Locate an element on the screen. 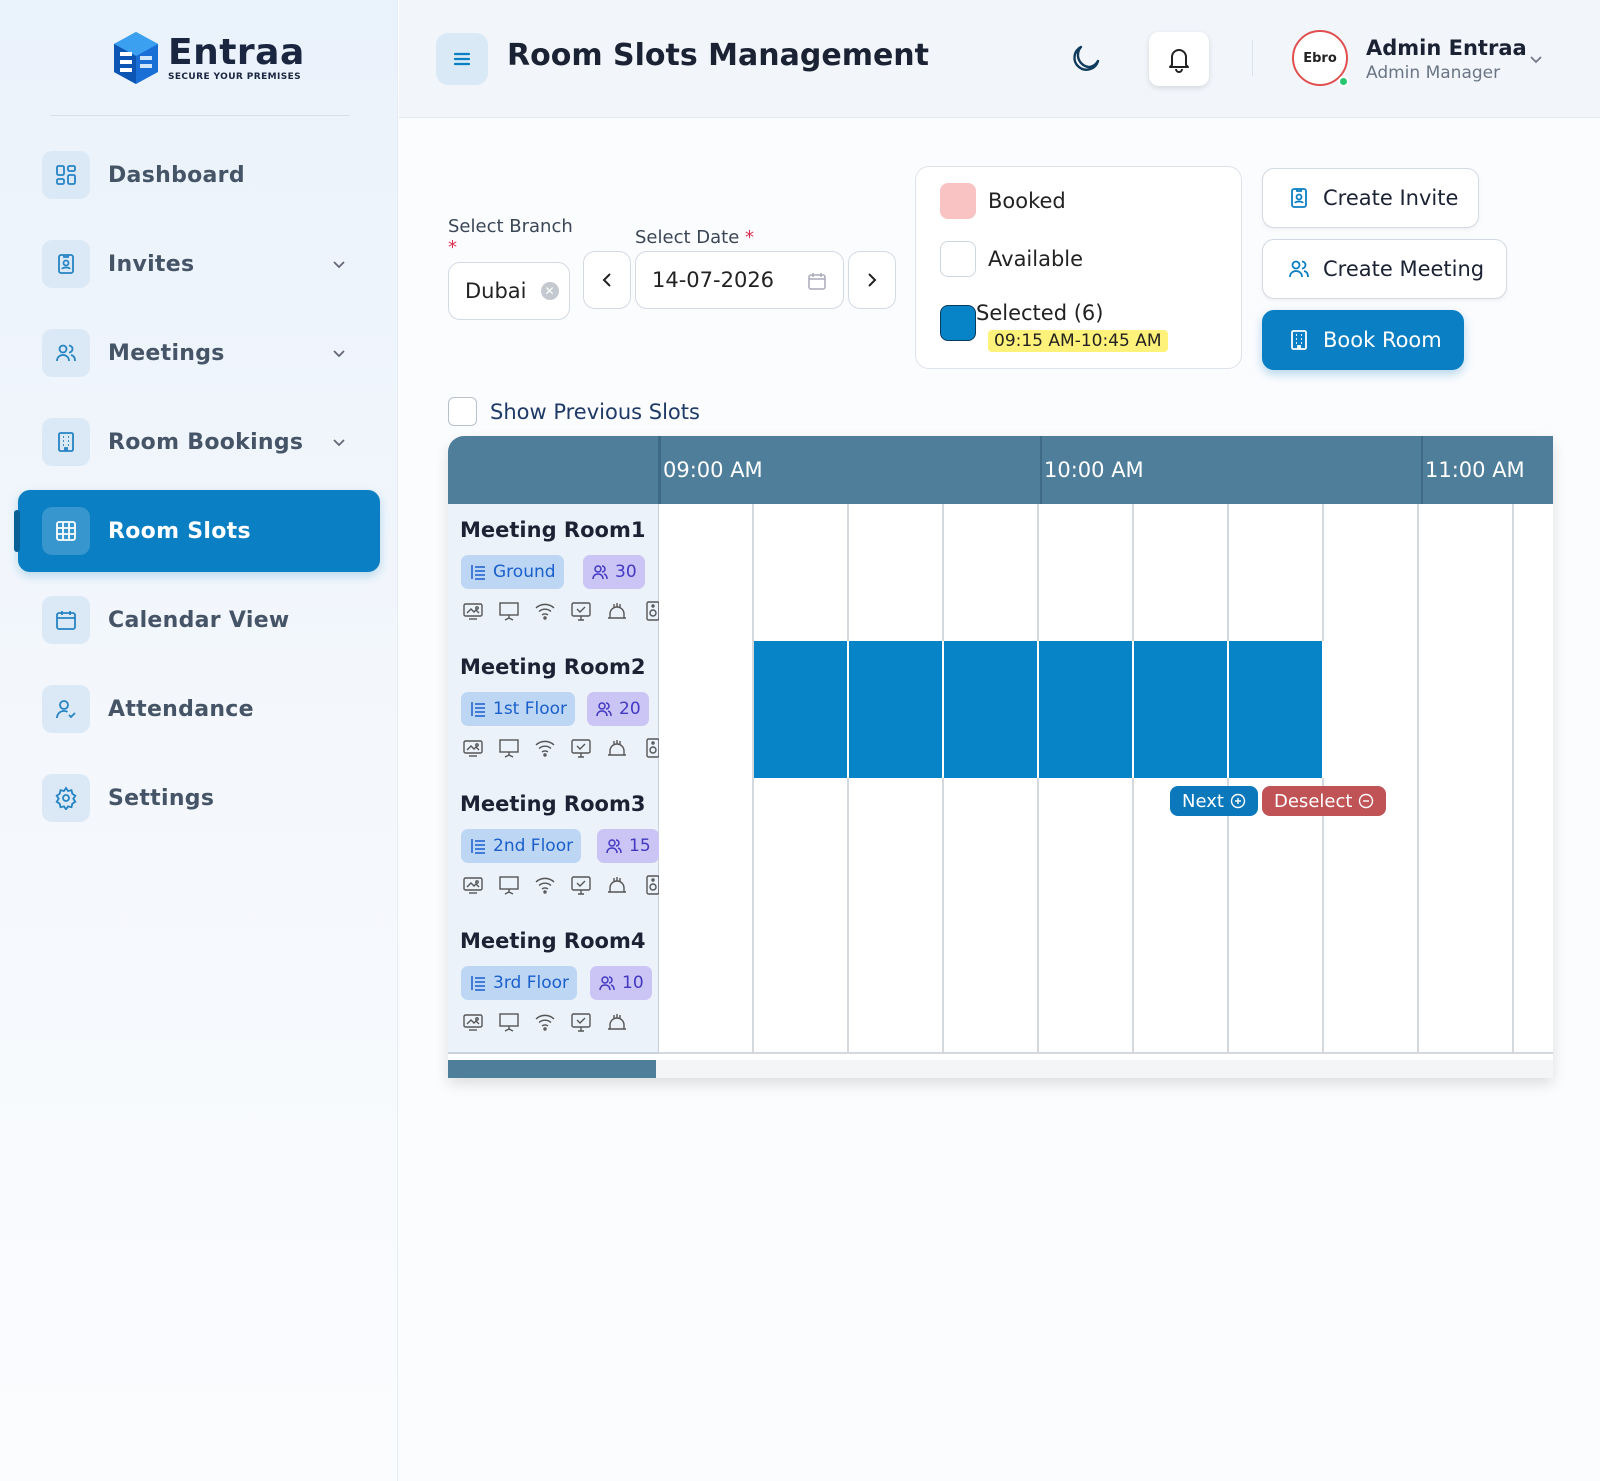 The width and height of the screenshot is (1600, 1481). user-role: Admin Manager is located at coordinates (1433, 73).